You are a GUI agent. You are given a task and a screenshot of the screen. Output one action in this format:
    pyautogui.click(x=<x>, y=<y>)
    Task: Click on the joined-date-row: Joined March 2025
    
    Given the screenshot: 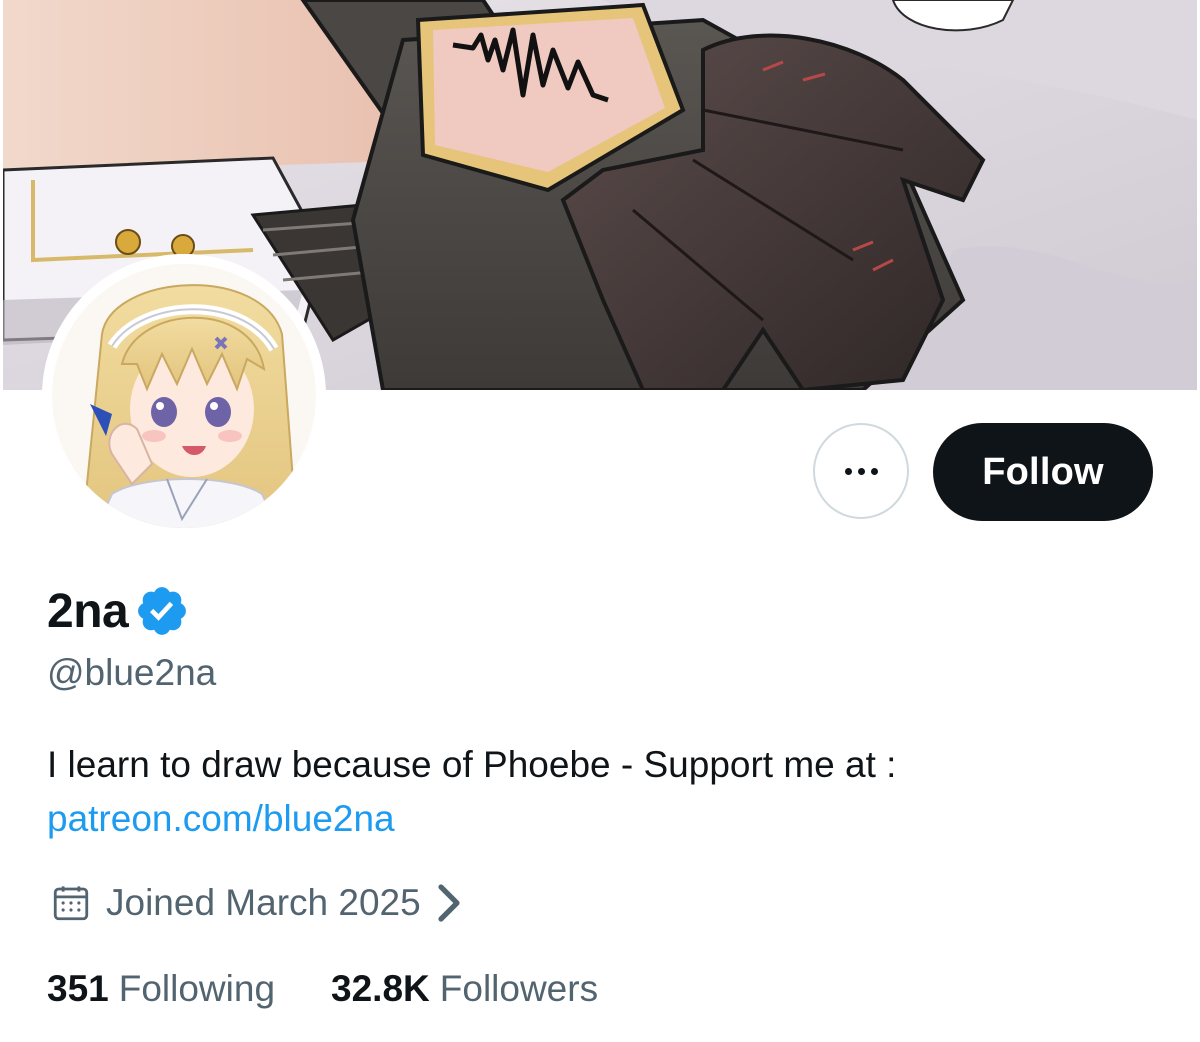 What is the action you would take?
    pyautogui.click(x=256, y=903)
    